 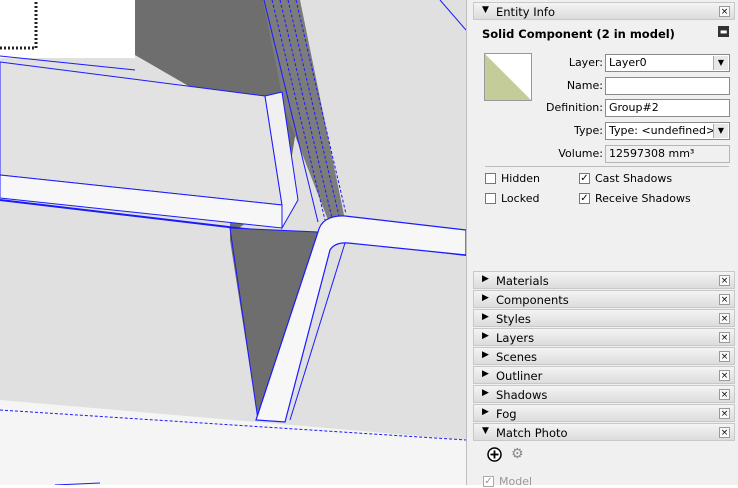 What do you see at coordinates (506, 414) in the screenshot?
I see `panel-title: Fog` at bounding box center [506, 414].